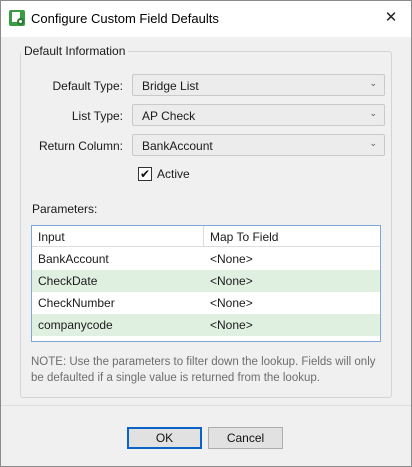 This screenshot has height=467, width=412. What do you see at coordinates (258, 115) in the screenshot?
I see `list-type-dropdown: AP Check ⌄` at bounding box center [258, 115].